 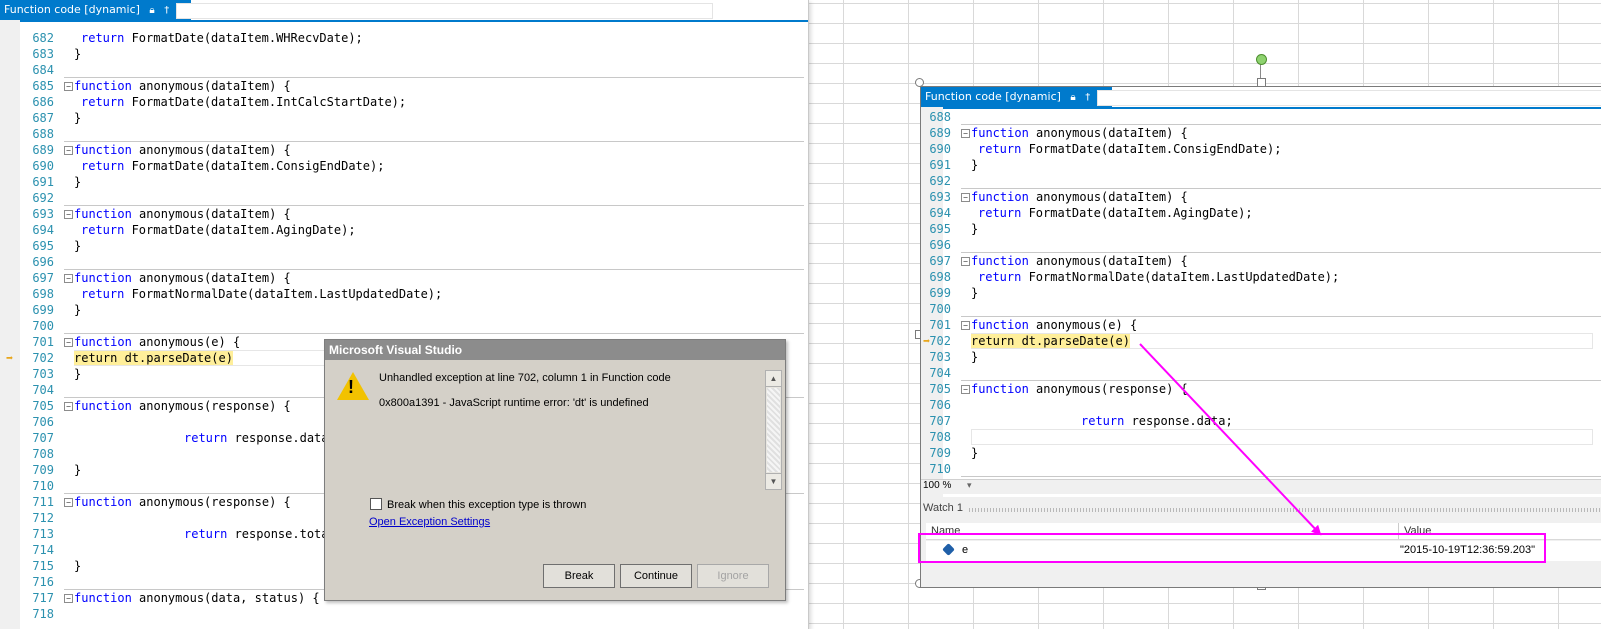 What do you see at coordinates (940, 357) in the screenshot?
I see `line-number: 703` at bounding box center [940, 357].